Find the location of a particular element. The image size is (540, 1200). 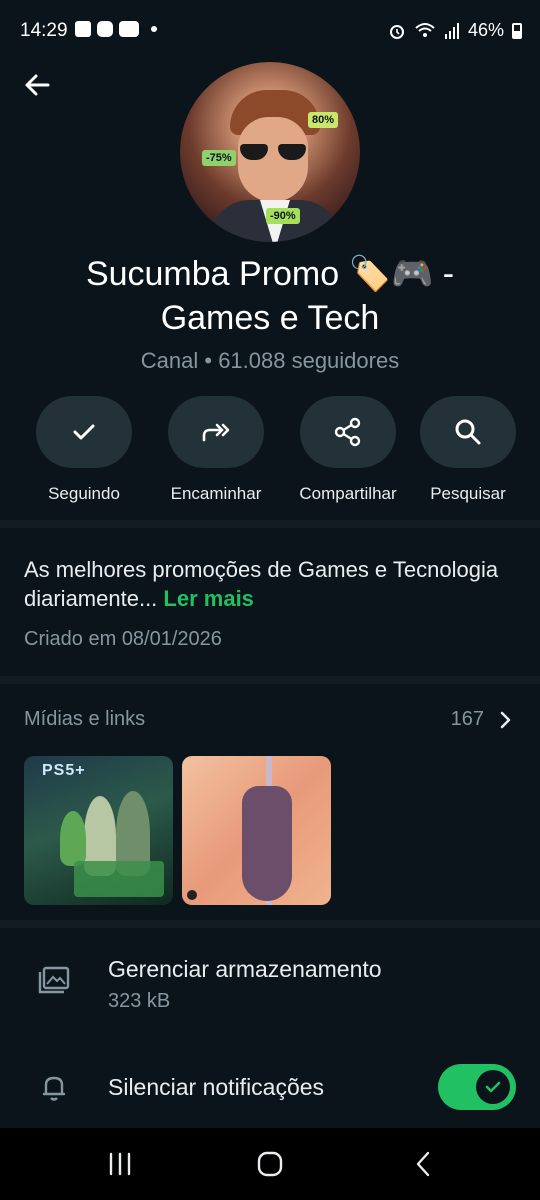

status-bar: 14:29 46% is located at coordinates (270, 31).